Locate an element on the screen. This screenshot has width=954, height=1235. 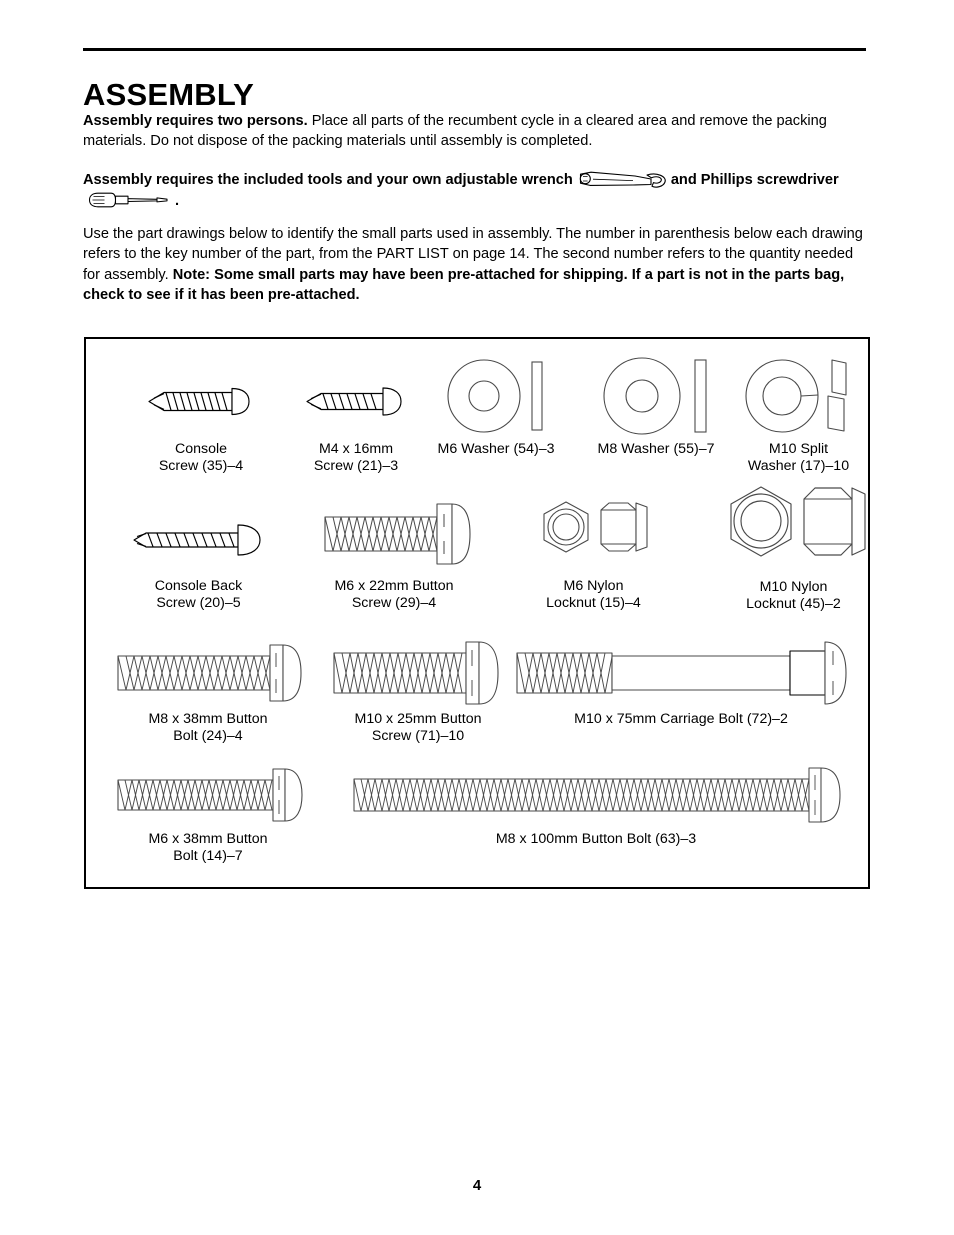
m8x100-button-bolt-drawing is located at coordinates (597, 795).